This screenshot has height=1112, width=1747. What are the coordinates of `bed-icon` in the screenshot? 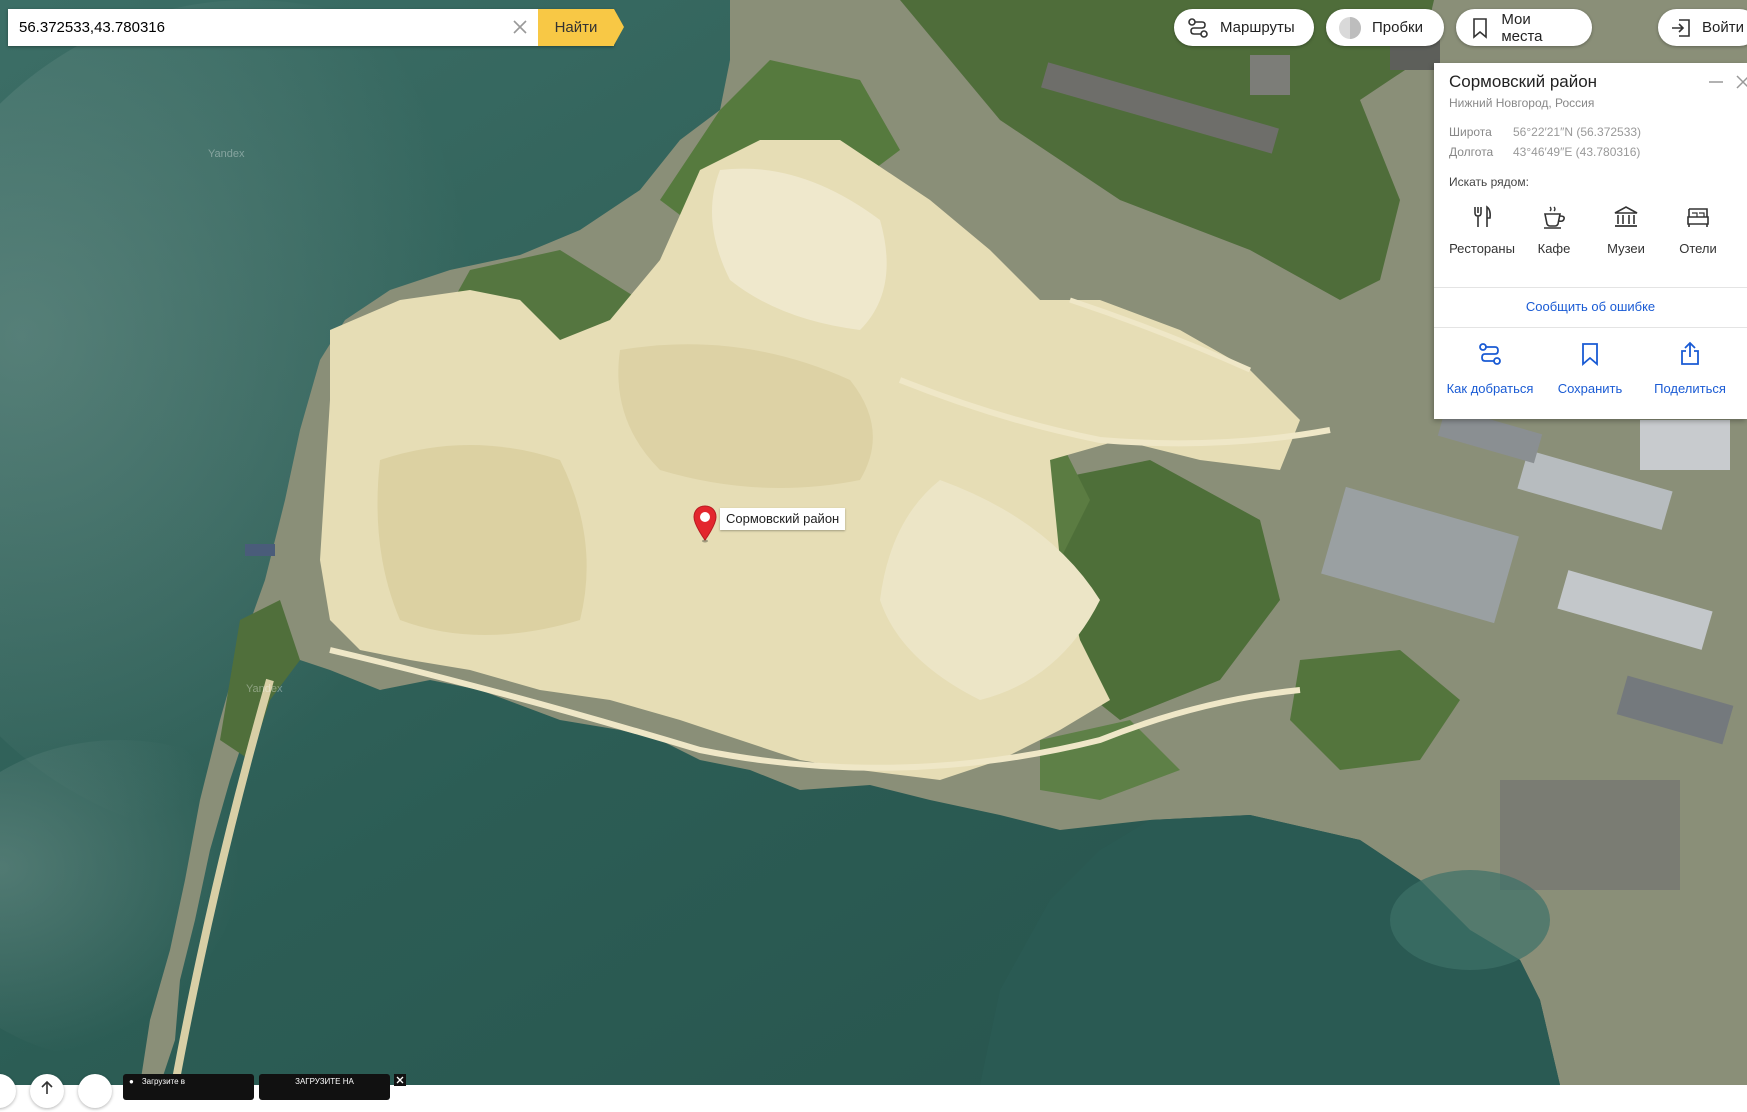 It's located at (1698, 217).